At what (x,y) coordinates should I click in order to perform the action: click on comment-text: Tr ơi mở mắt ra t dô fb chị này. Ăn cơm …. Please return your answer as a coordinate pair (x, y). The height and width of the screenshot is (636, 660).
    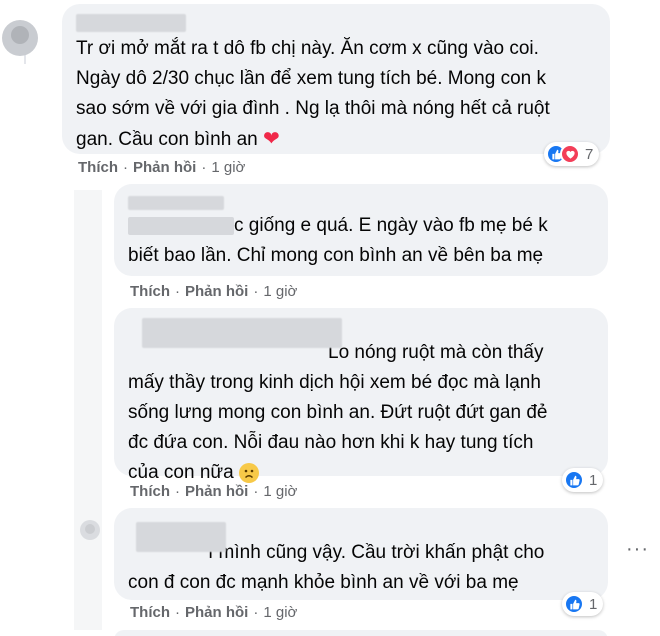
    Looking at the image, I should click on (313, 94).